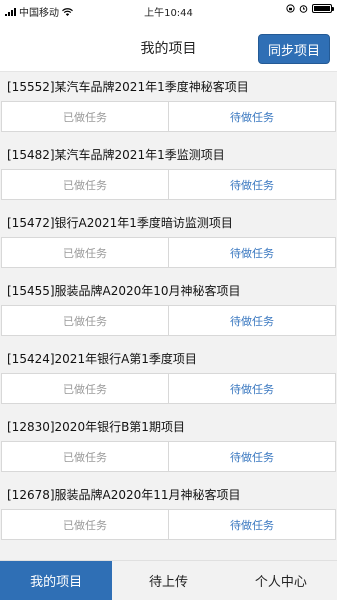  Describe the element at coordinates (281, 580) in the screenshot. I see `tab-personal-center: 个人中心` at that location.